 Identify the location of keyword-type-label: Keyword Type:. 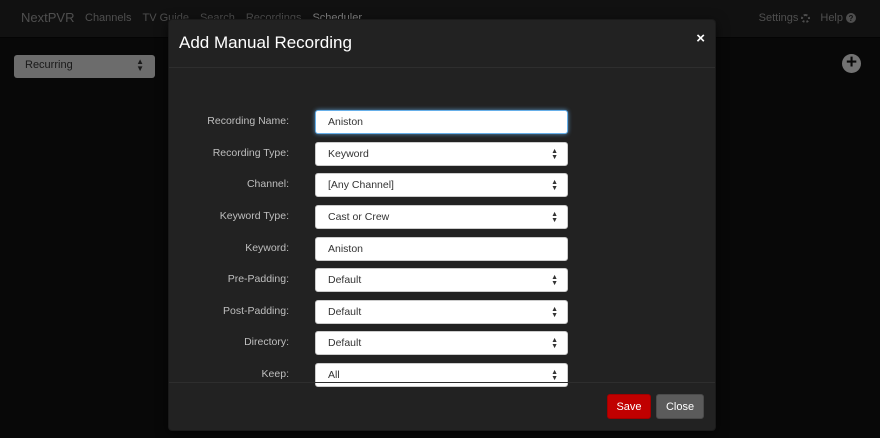
(254, 216).